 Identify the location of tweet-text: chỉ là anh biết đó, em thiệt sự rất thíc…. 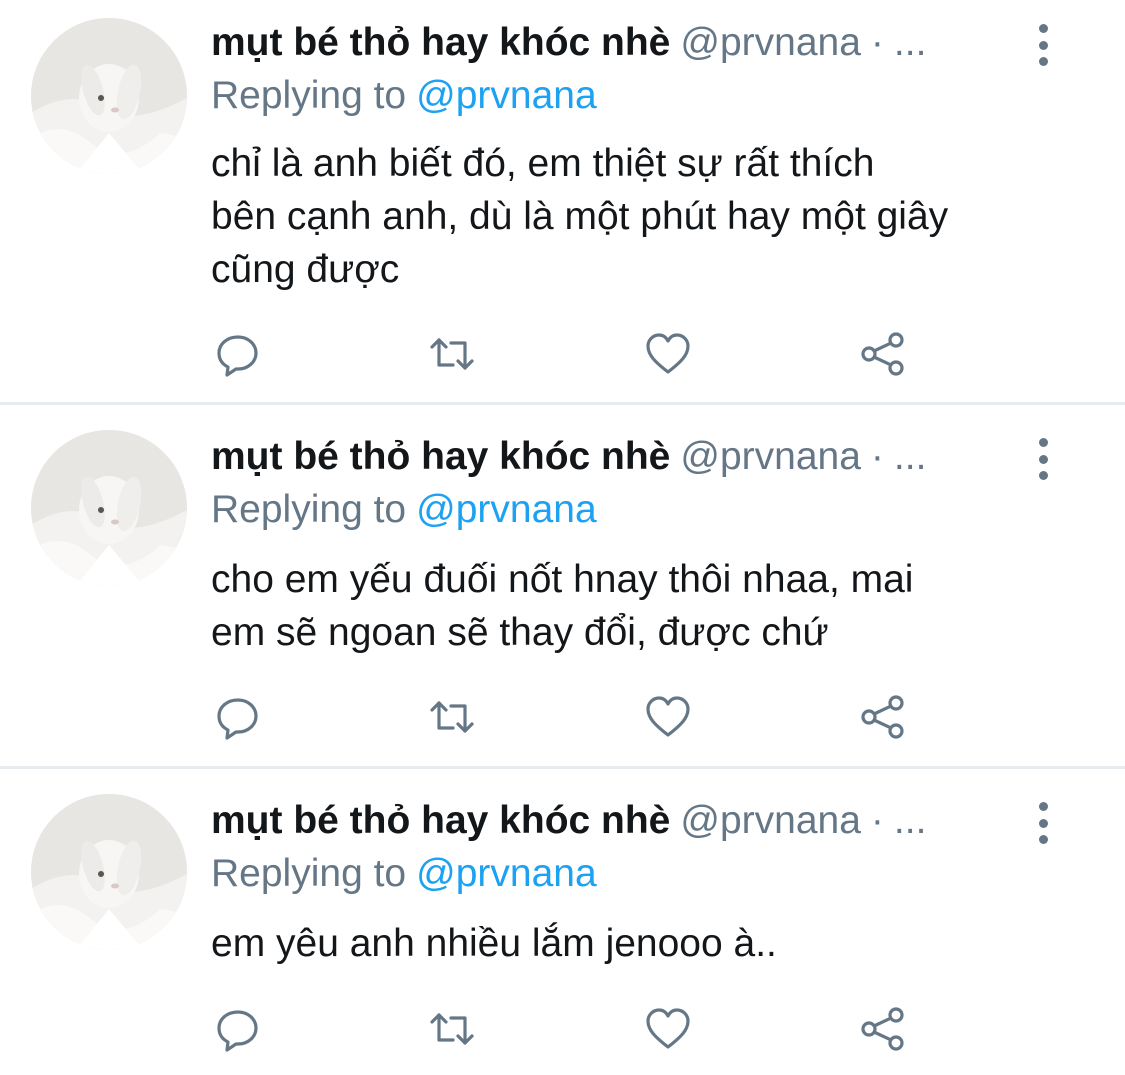
(641, 216).